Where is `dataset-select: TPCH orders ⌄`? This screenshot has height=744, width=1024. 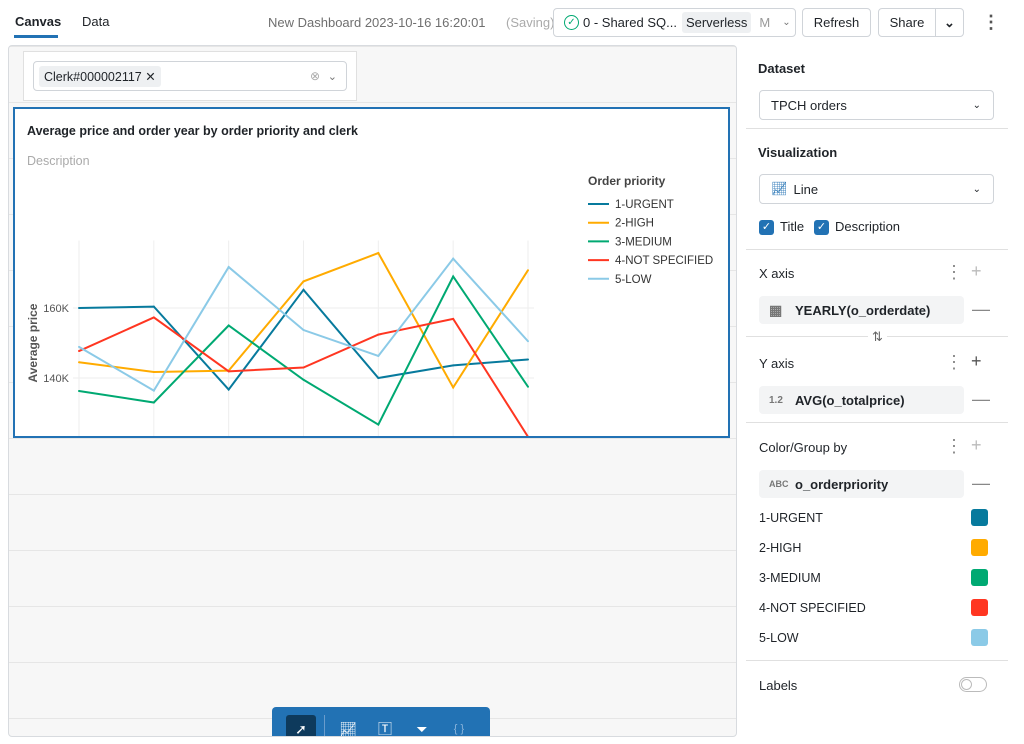 dataset-select: TPCH orders ⌄ is located at coordinates (876, 105).